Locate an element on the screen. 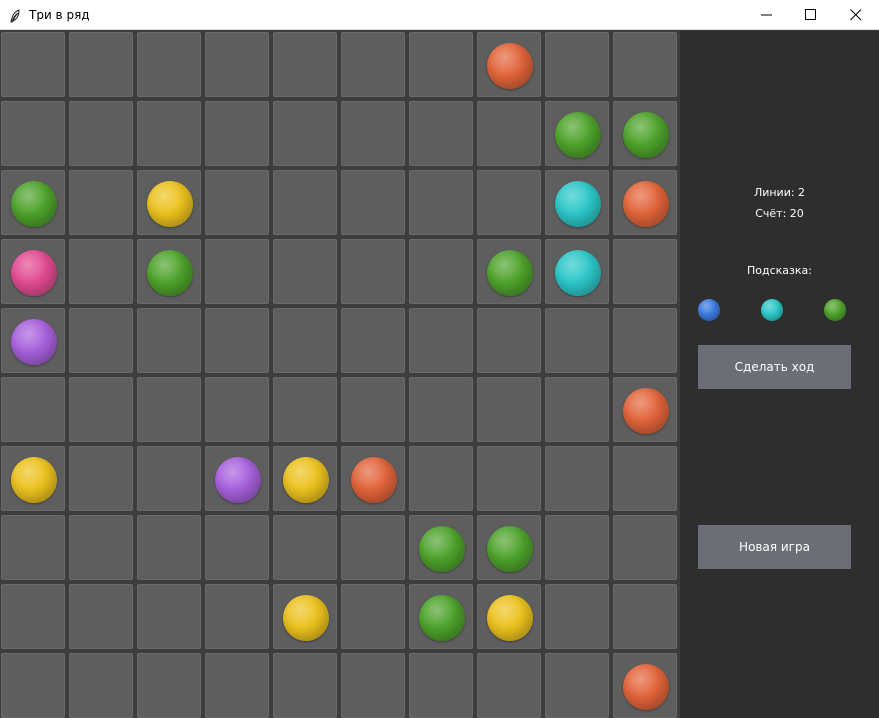 The height and width of the screenshot is (718, 879). ball-purple is located at coordinates (238, 480).